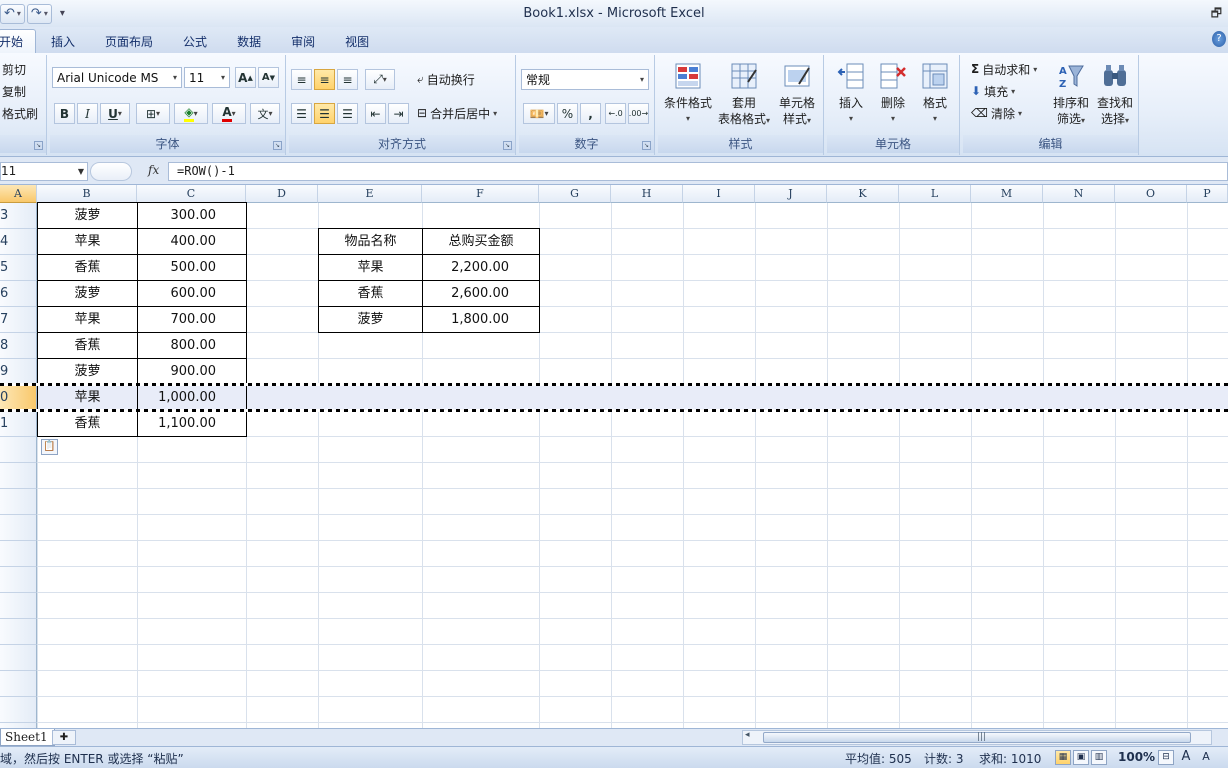 The height and width of the screenshot is (768, 1228). Describe the element at coordinates (64, 737) in the screenshot. I see `insert-sheet-icon: ✚` at that location.